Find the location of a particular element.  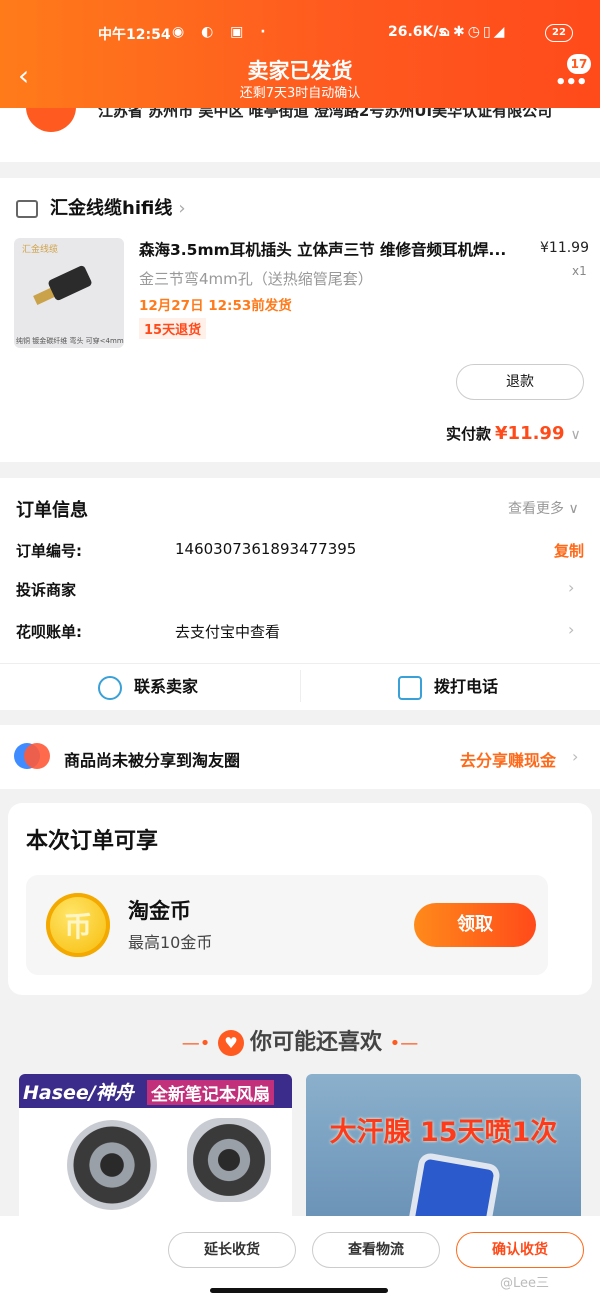

taoyouquan-icon is located at coordinates (32, 756).